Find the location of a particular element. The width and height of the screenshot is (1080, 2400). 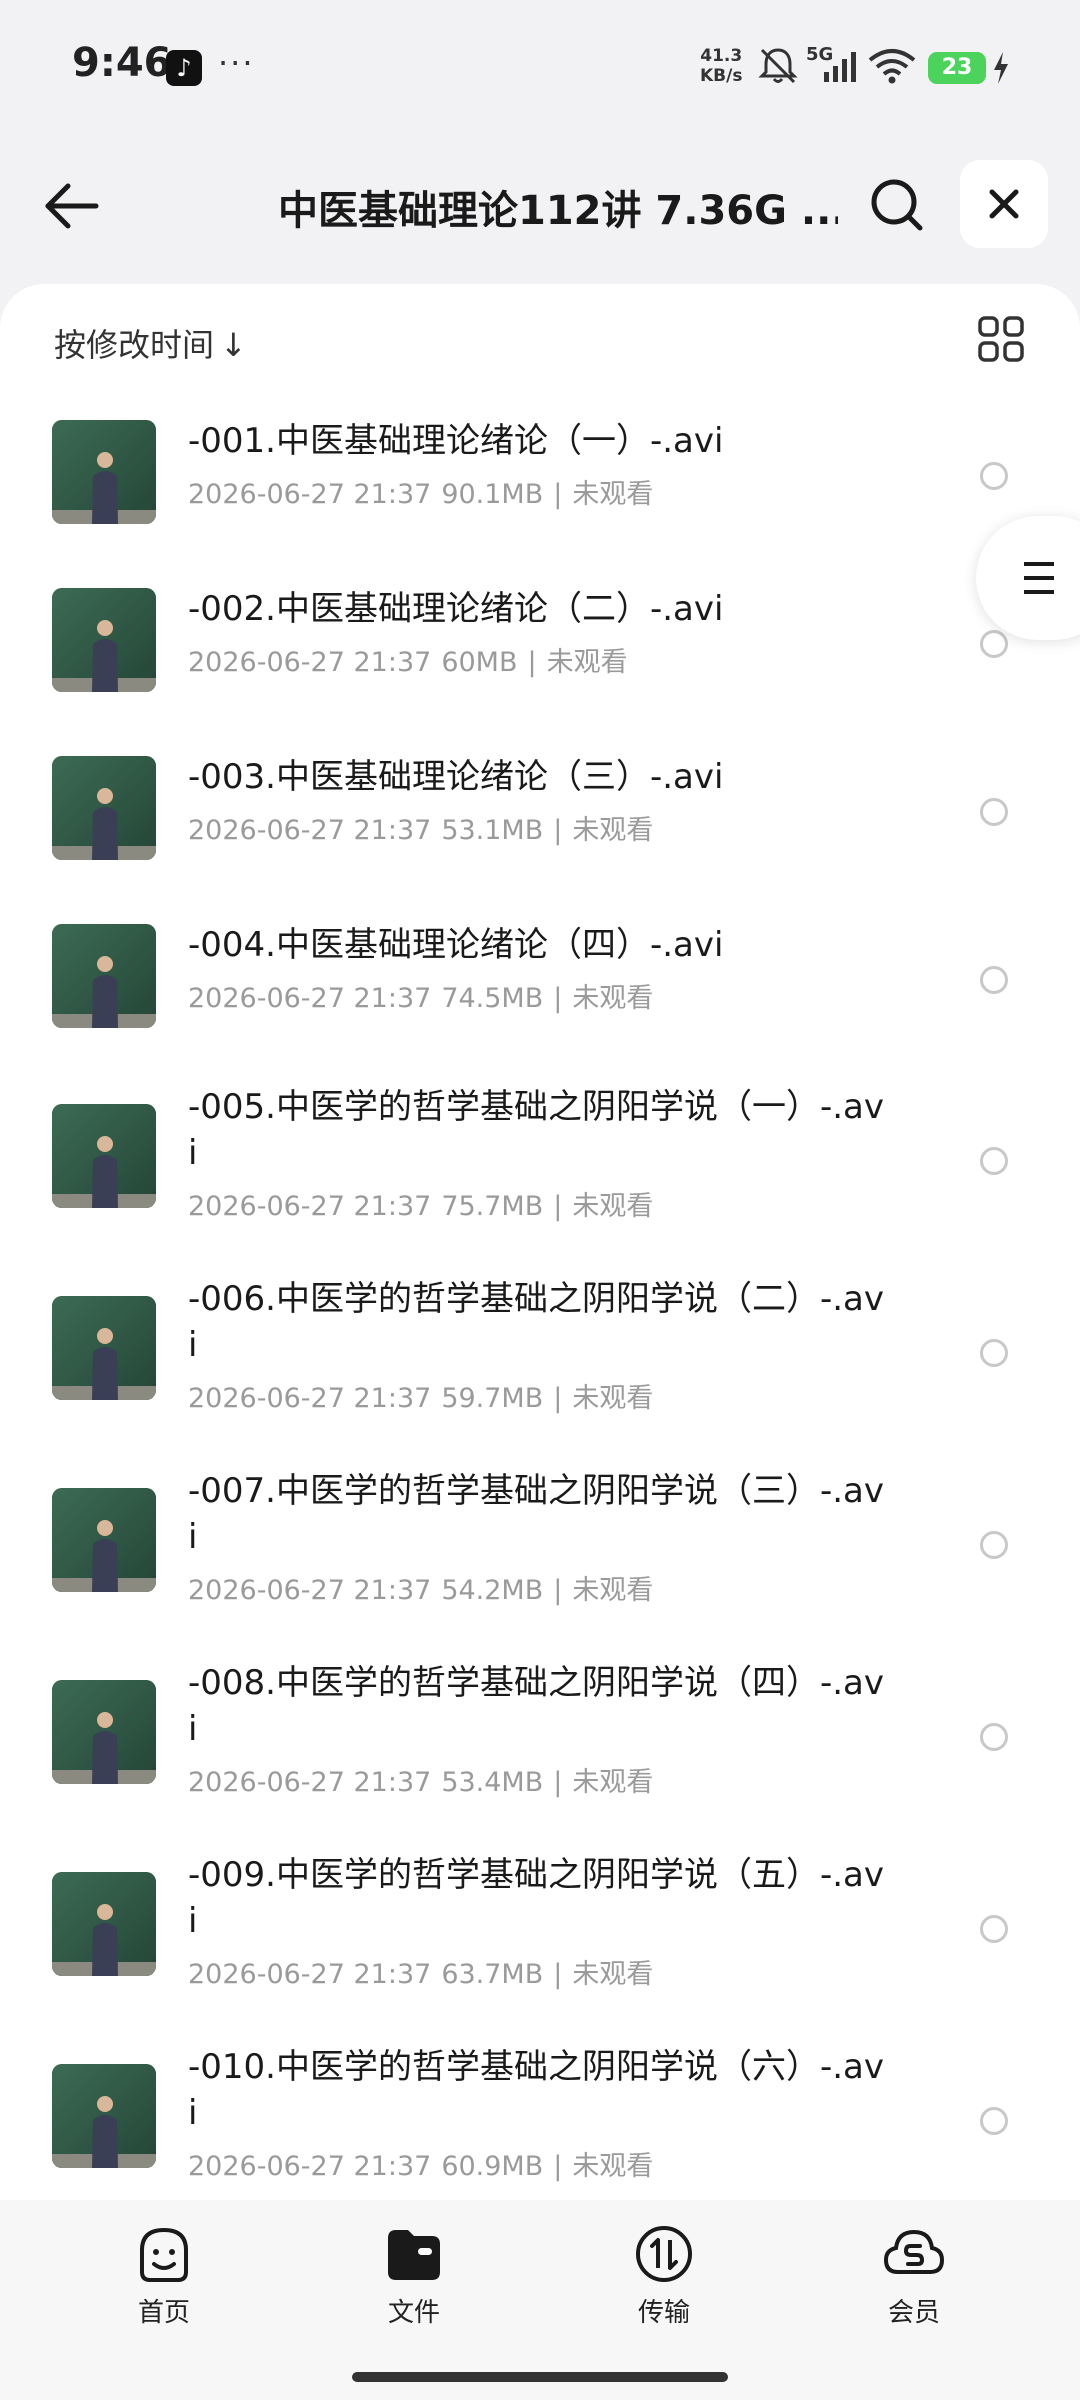

file-name: -002.中医基础理论绪论（二）-.avi is located at coordinates (456, 609).